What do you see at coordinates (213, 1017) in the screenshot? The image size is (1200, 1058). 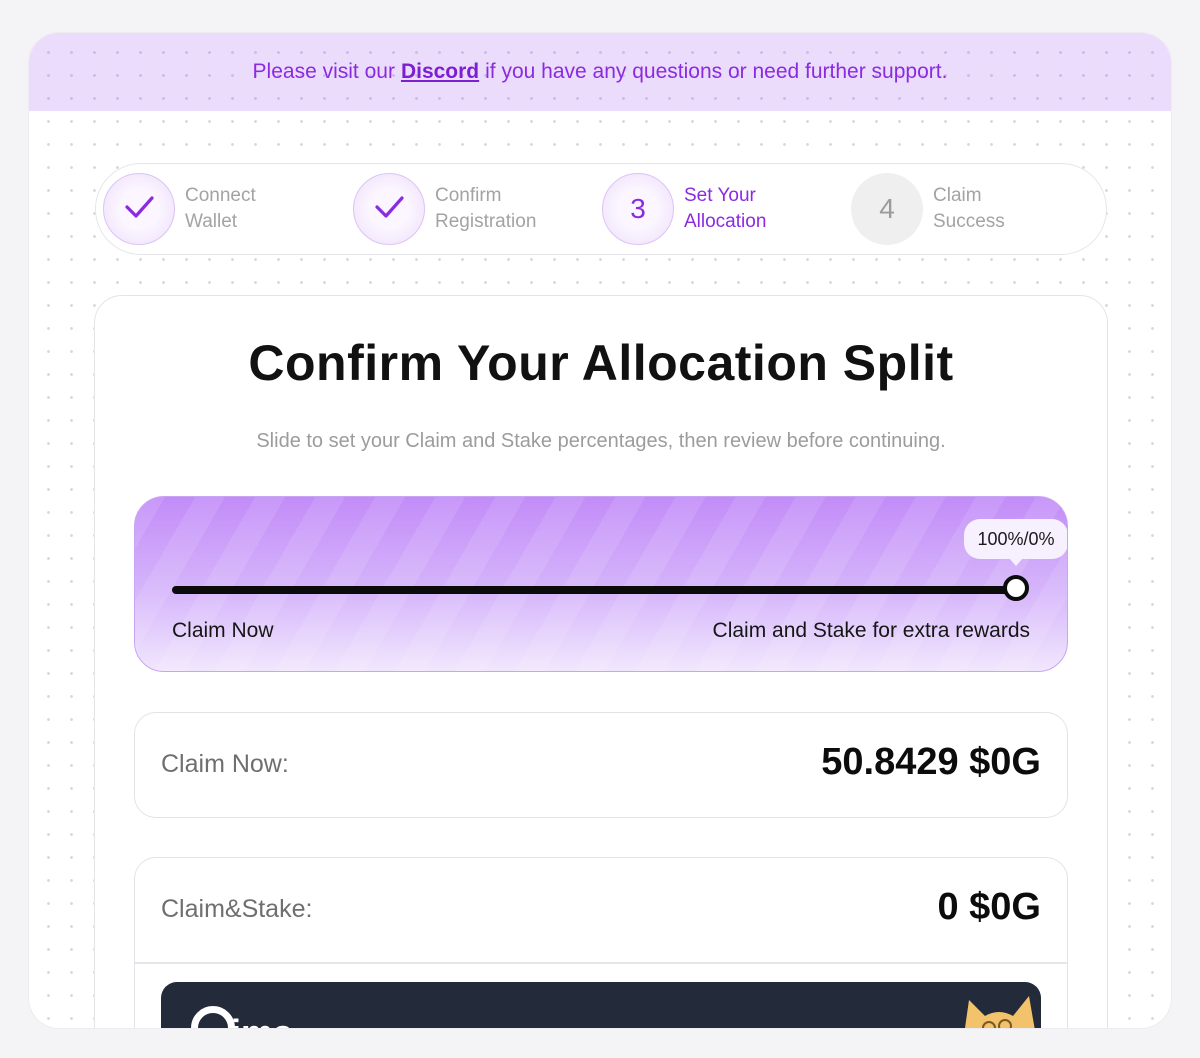 I see `promo-logo-icon` at bounding box center [213, 1017].